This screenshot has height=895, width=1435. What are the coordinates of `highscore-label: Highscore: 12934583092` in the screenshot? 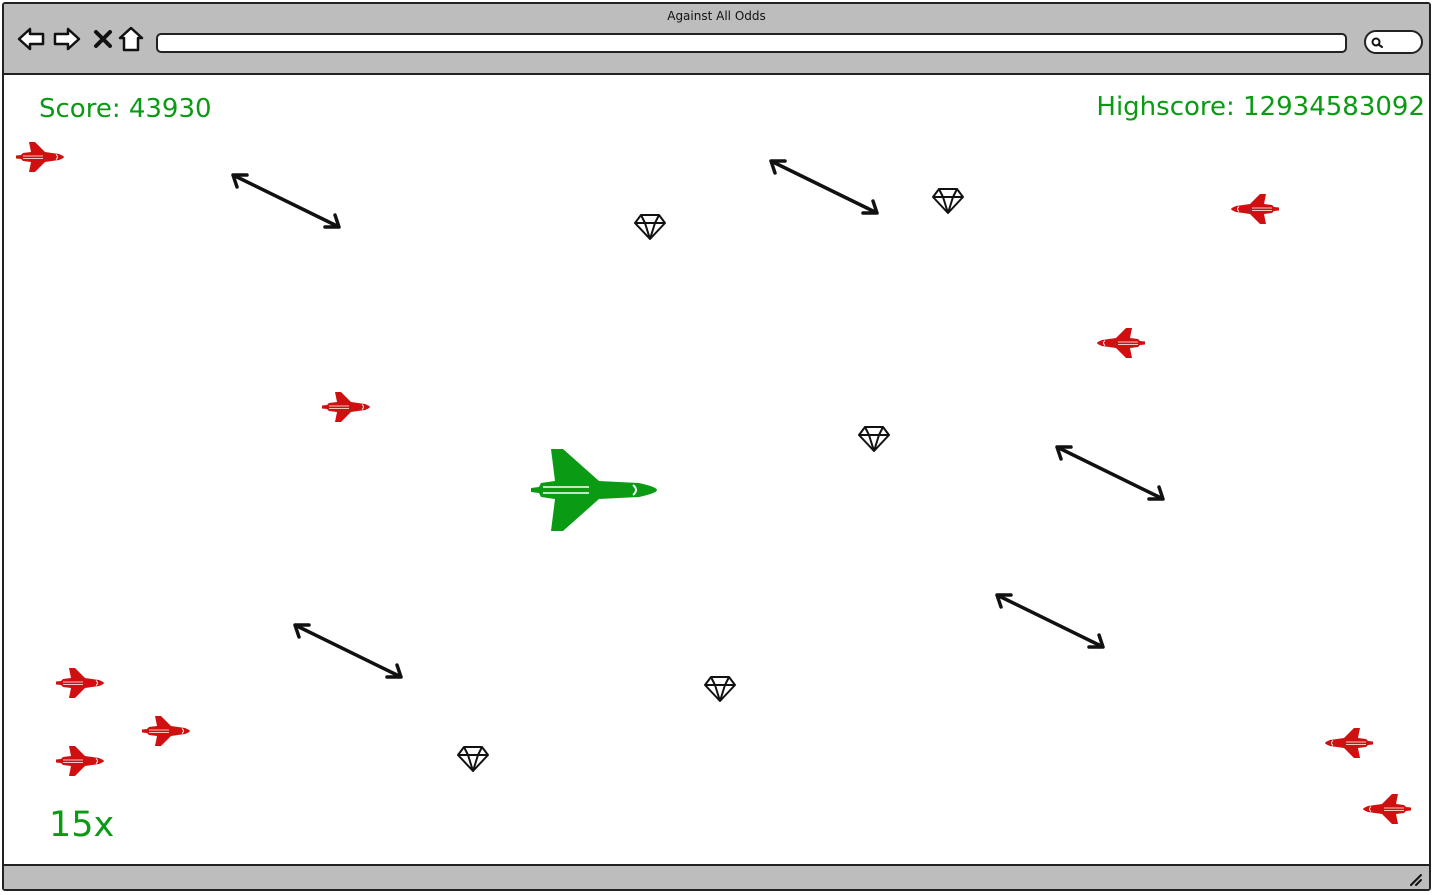 It's located at (1260, 107).